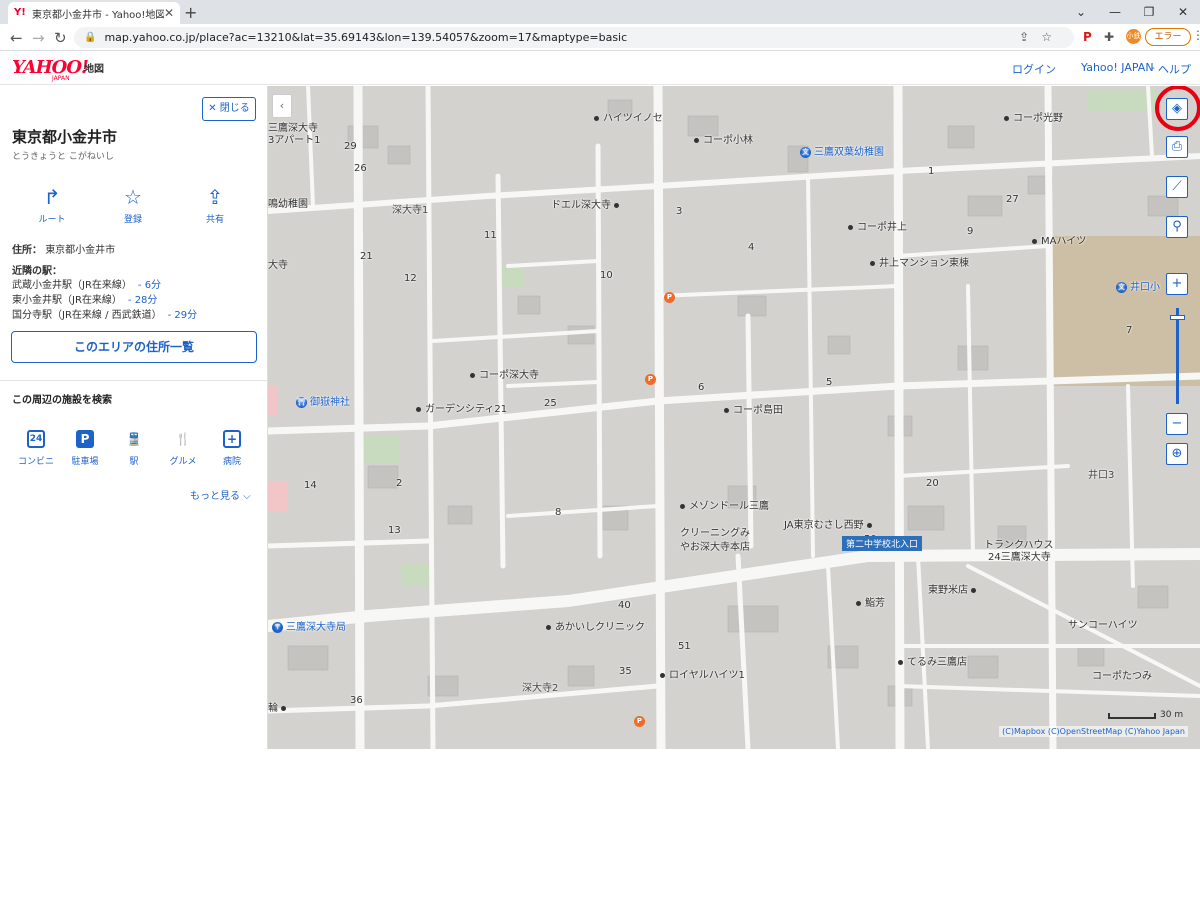  Describe the element at coordinates (149, 285) in the screenshot. I see `station-time-link: - 6分` at that location.